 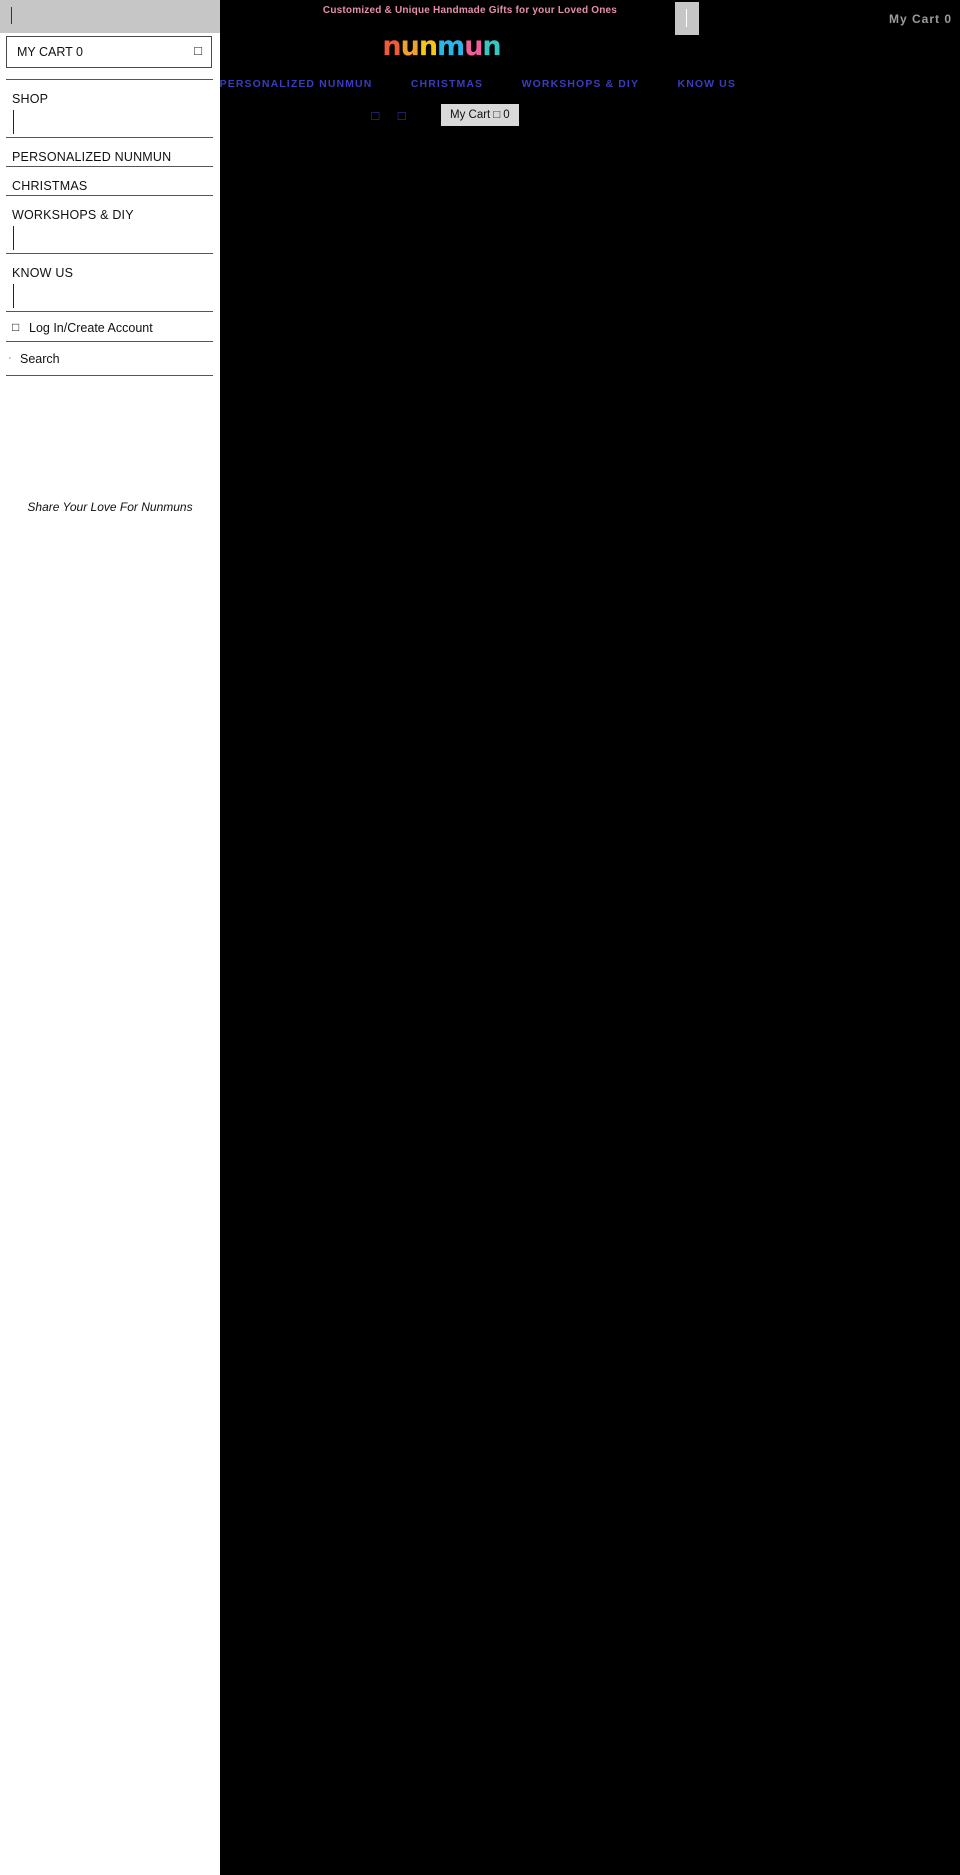 What do you see at coordinates (109, 282) in the screenshot?
I see `sidebar-item-know-us: KNOW US` at bounding box center [109, 282].